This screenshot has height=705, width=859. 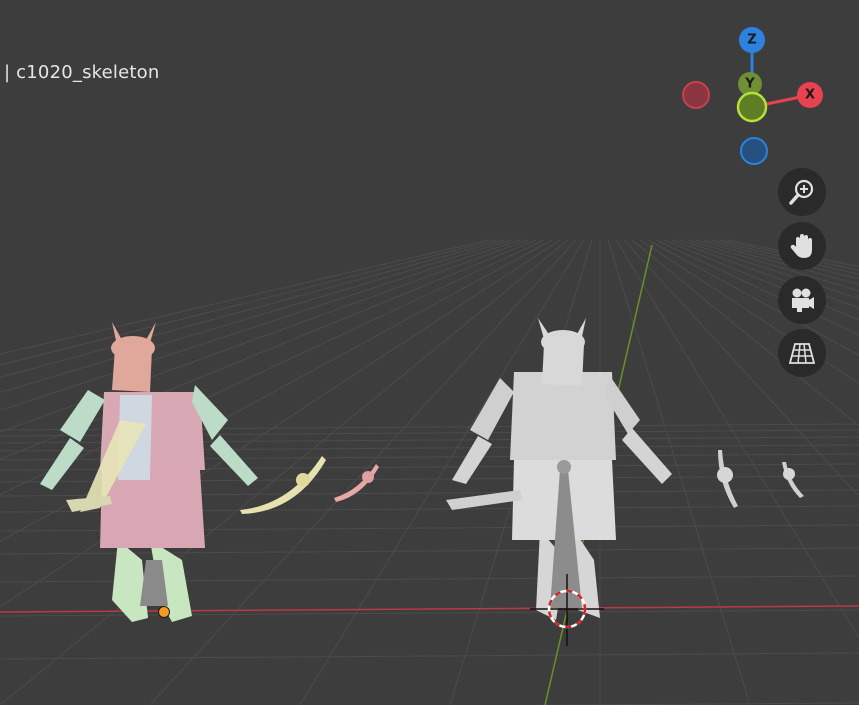 What do you see at coordinates (283, 485) in the screenshot?
I see `left-katana-yellow` at bounding box center [283, 485].